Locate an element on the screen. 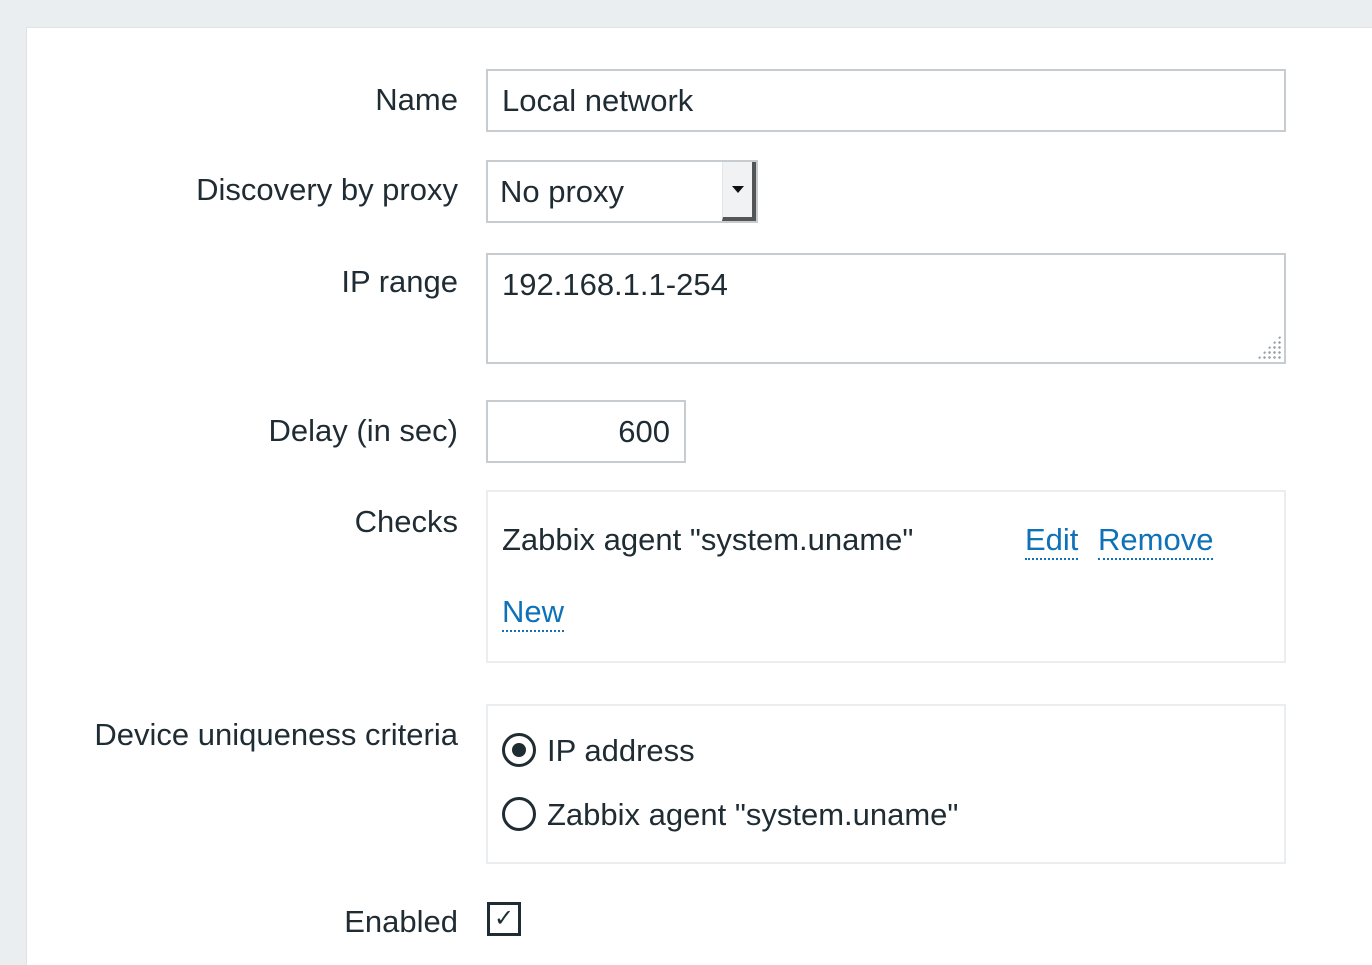 This screenshot has height=965, width=1372. chevron-down-icon is located at coordinates (739, 191).